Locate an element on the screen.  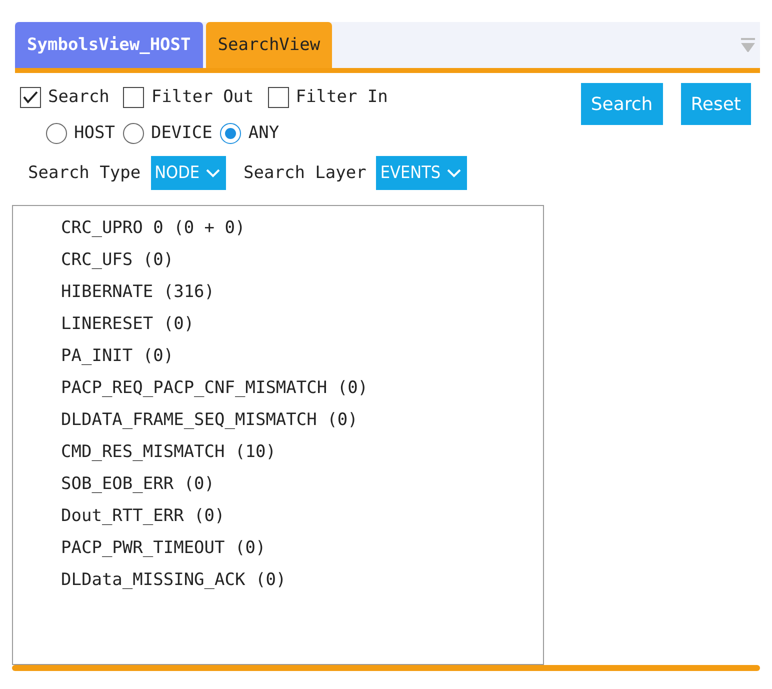
select-label: Search Layer is located at coordinates (305, 173).